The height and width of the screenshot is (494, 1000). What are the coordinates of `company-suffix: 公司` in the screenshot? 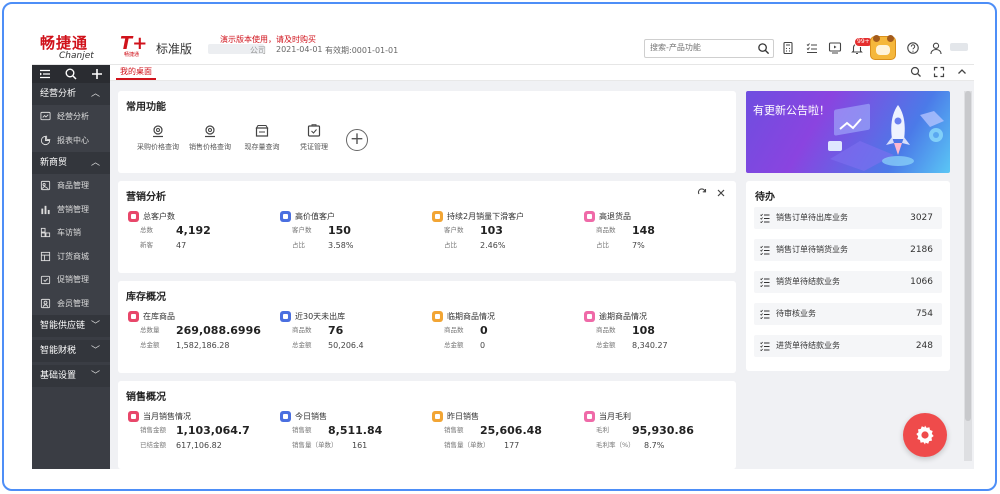 It's located at (258, 50).